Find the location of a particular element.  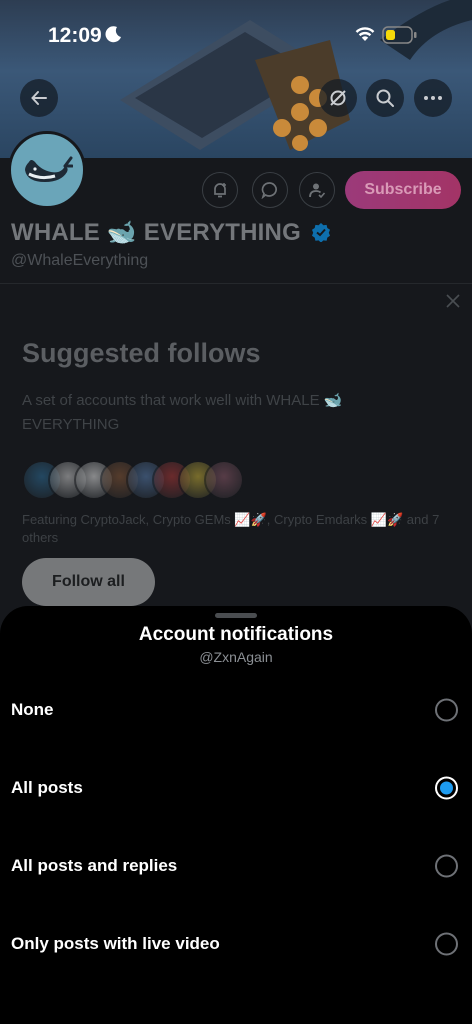

bell-plus-icon is located at coordinates (220, 190).